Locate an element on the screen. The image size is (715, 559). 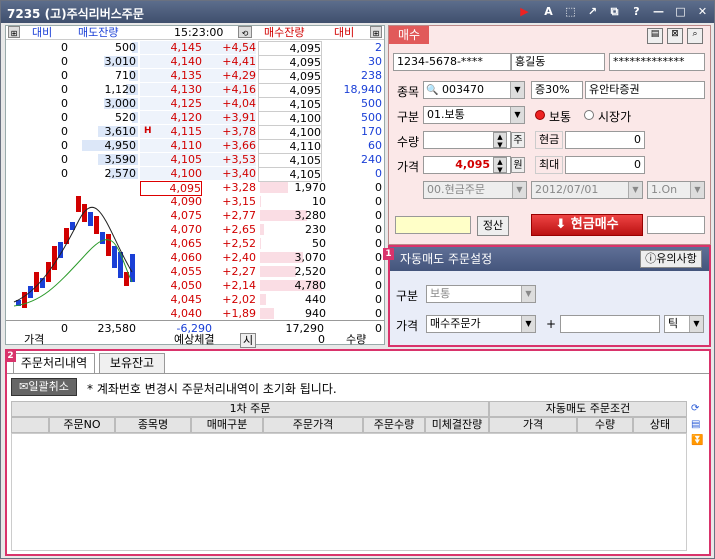
expand-right-icon: ⊞ is located at coordinates (376, 32).